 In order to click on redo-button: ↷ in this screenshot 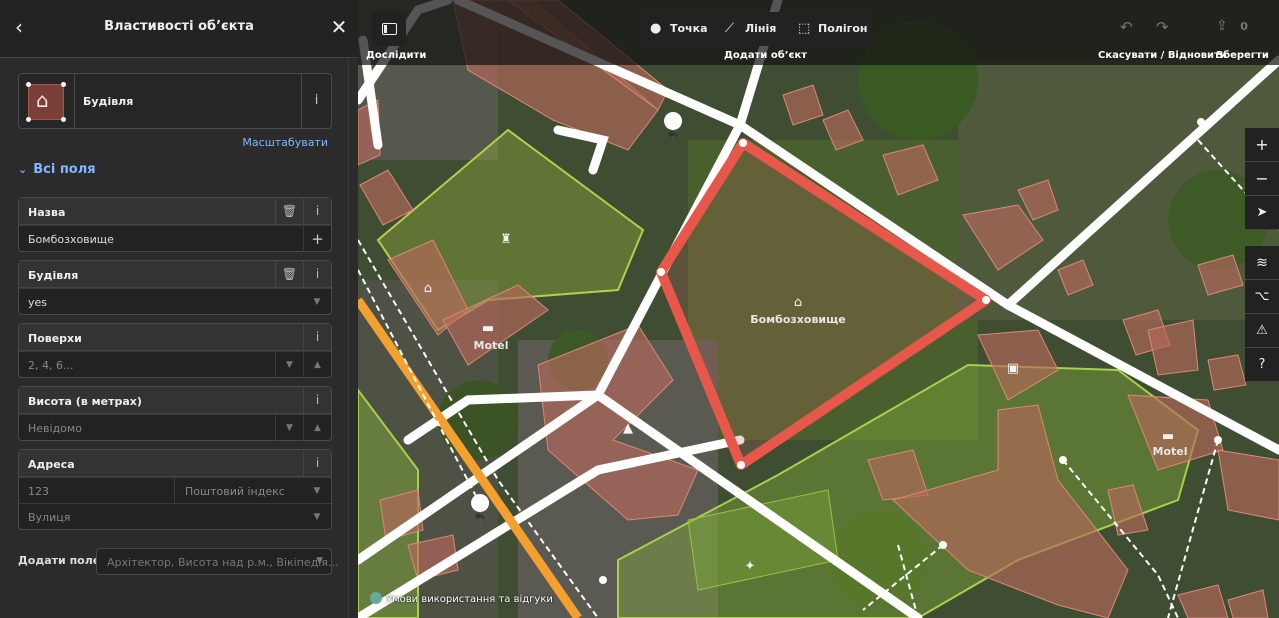, I will do `click(1162, 27)`.